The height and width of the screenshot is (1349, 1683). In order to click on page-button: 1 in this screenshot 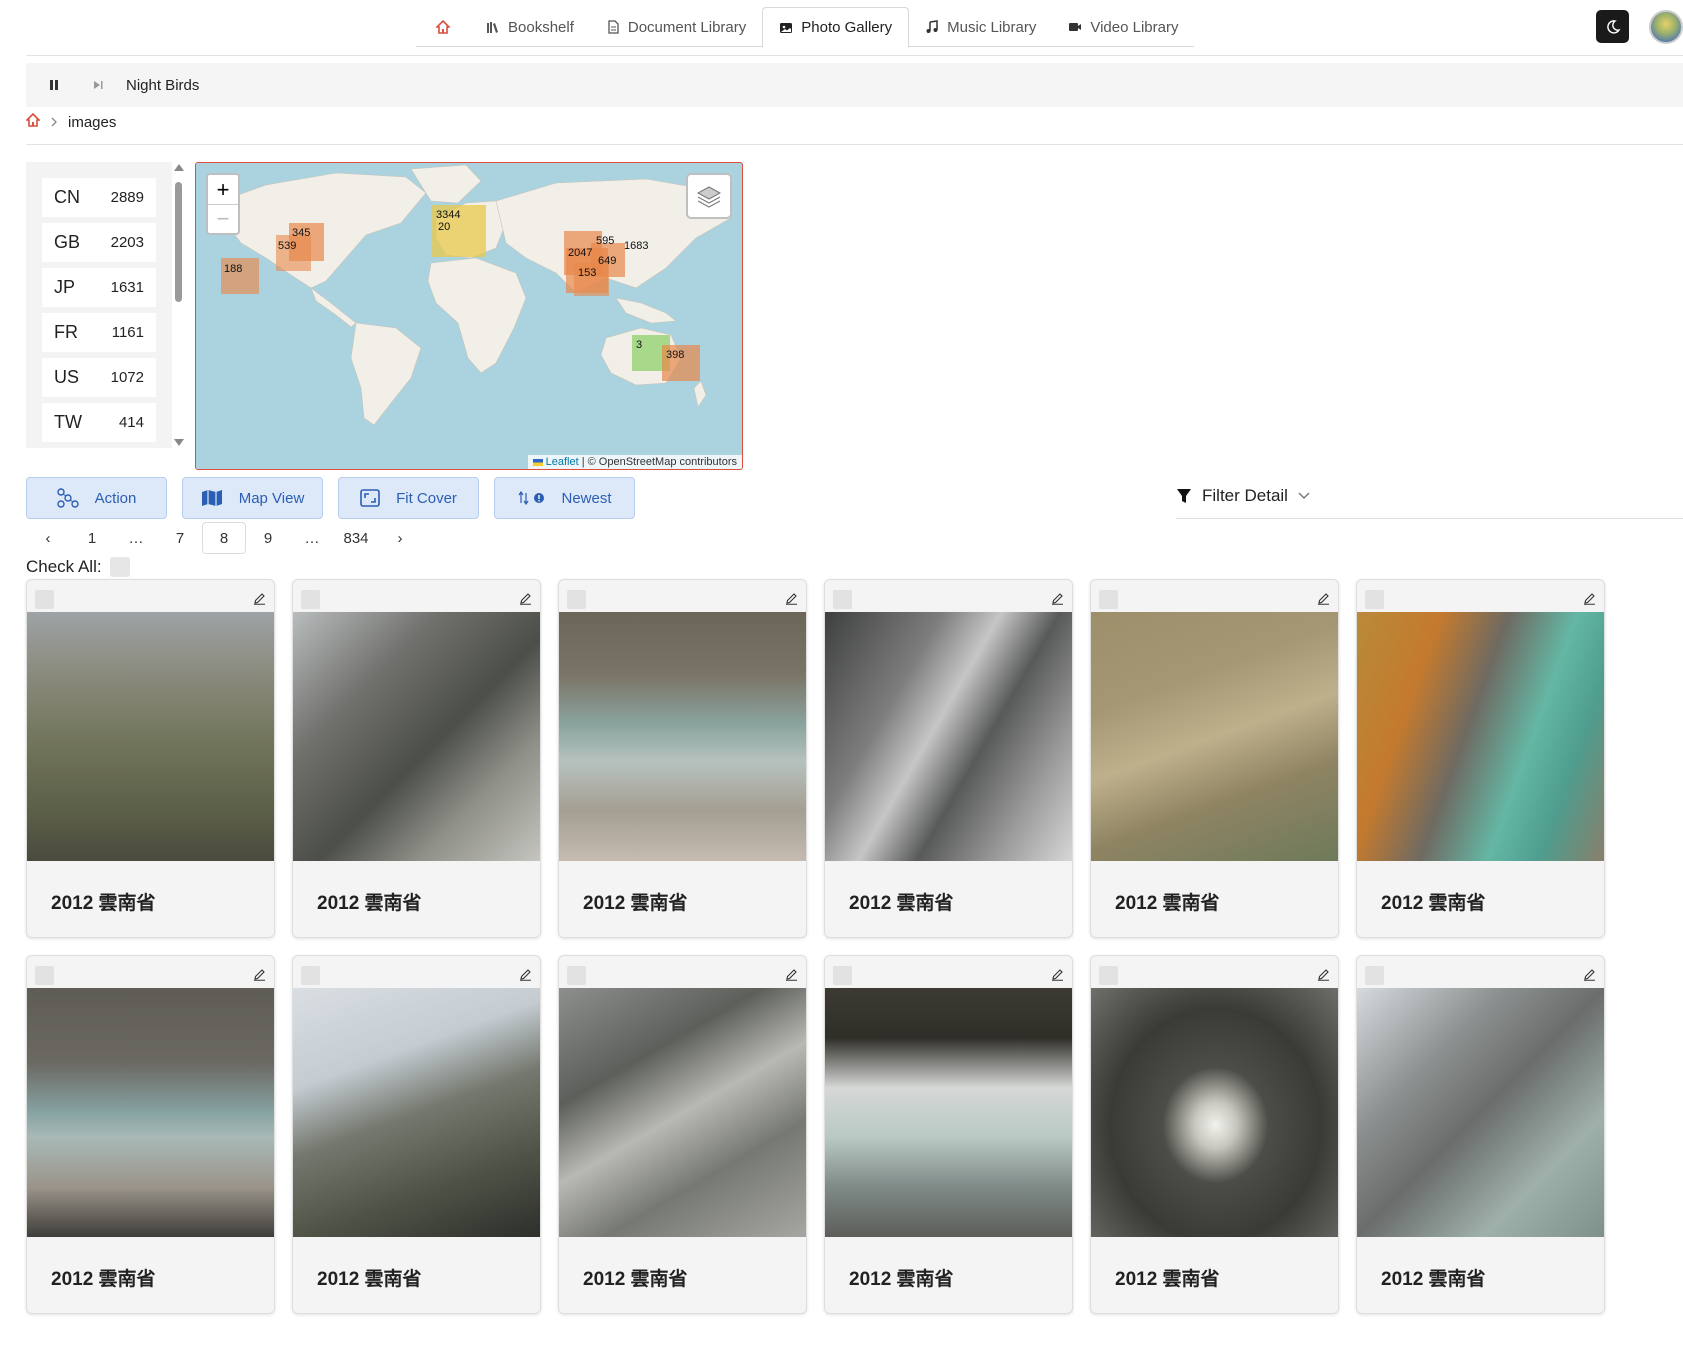, I will do `click(92, 538)`.